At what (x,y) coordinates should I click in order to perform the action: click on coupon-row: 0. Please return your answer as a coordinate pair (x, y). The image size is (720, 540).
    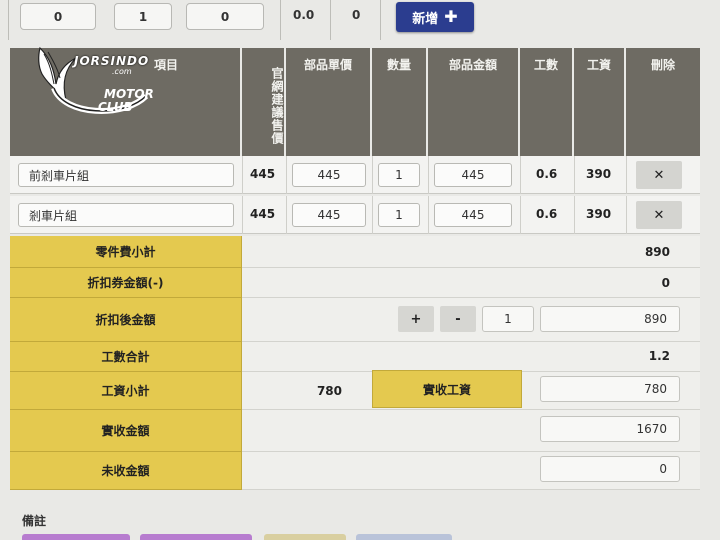
    Looking at the image, I should click on (471, 283).